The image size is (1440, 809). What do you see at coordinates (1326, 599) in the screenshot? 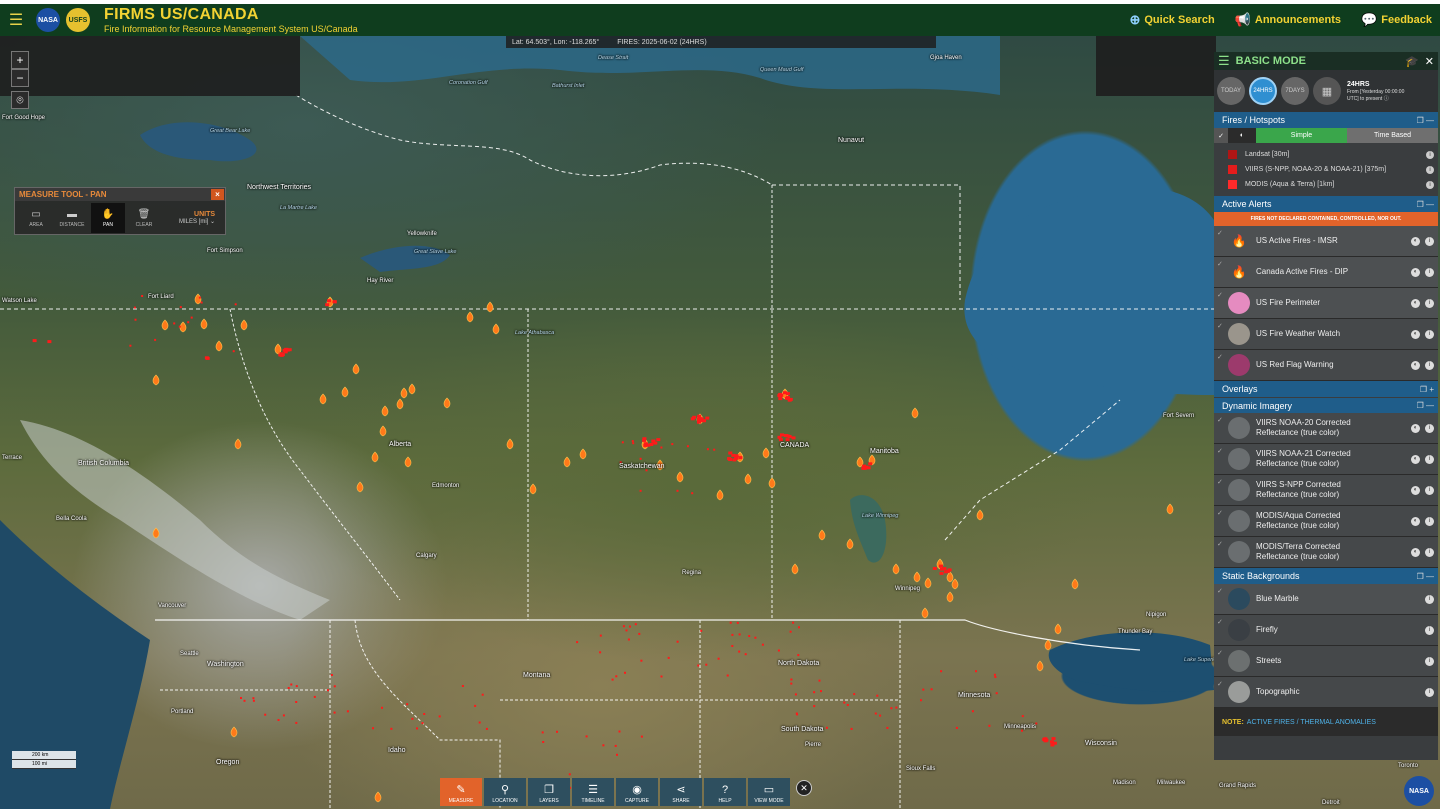
I see `static-layer-row: ✓ Blue Marble i` at bounding box center [1326, 599].